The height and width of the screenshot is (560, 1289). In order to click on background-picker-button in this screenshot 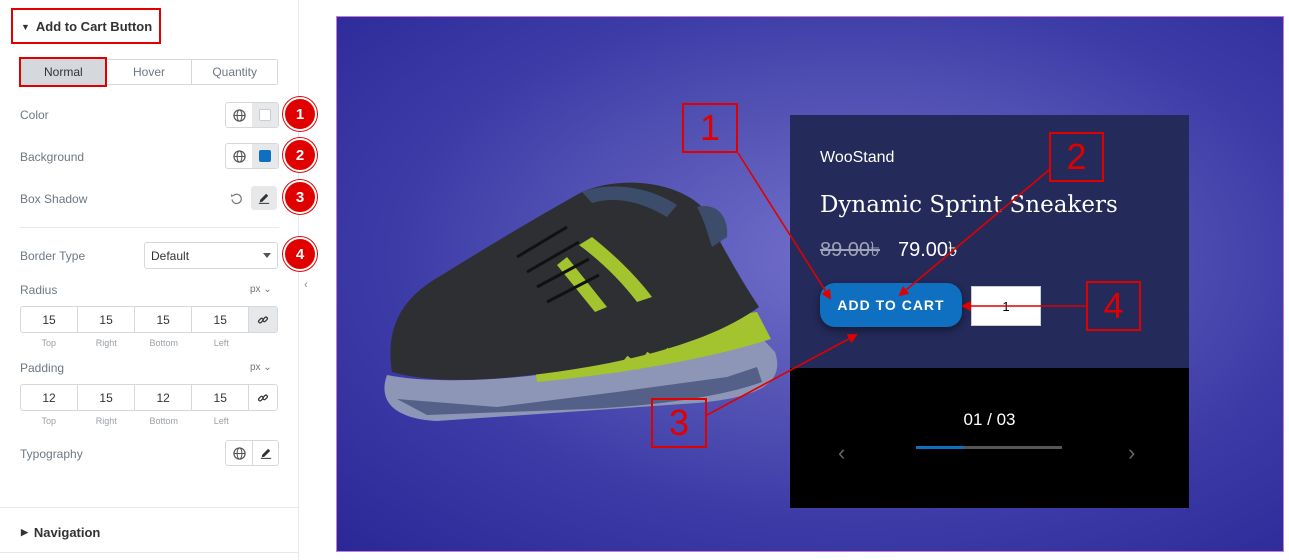, I will do `click(265, 156)`.